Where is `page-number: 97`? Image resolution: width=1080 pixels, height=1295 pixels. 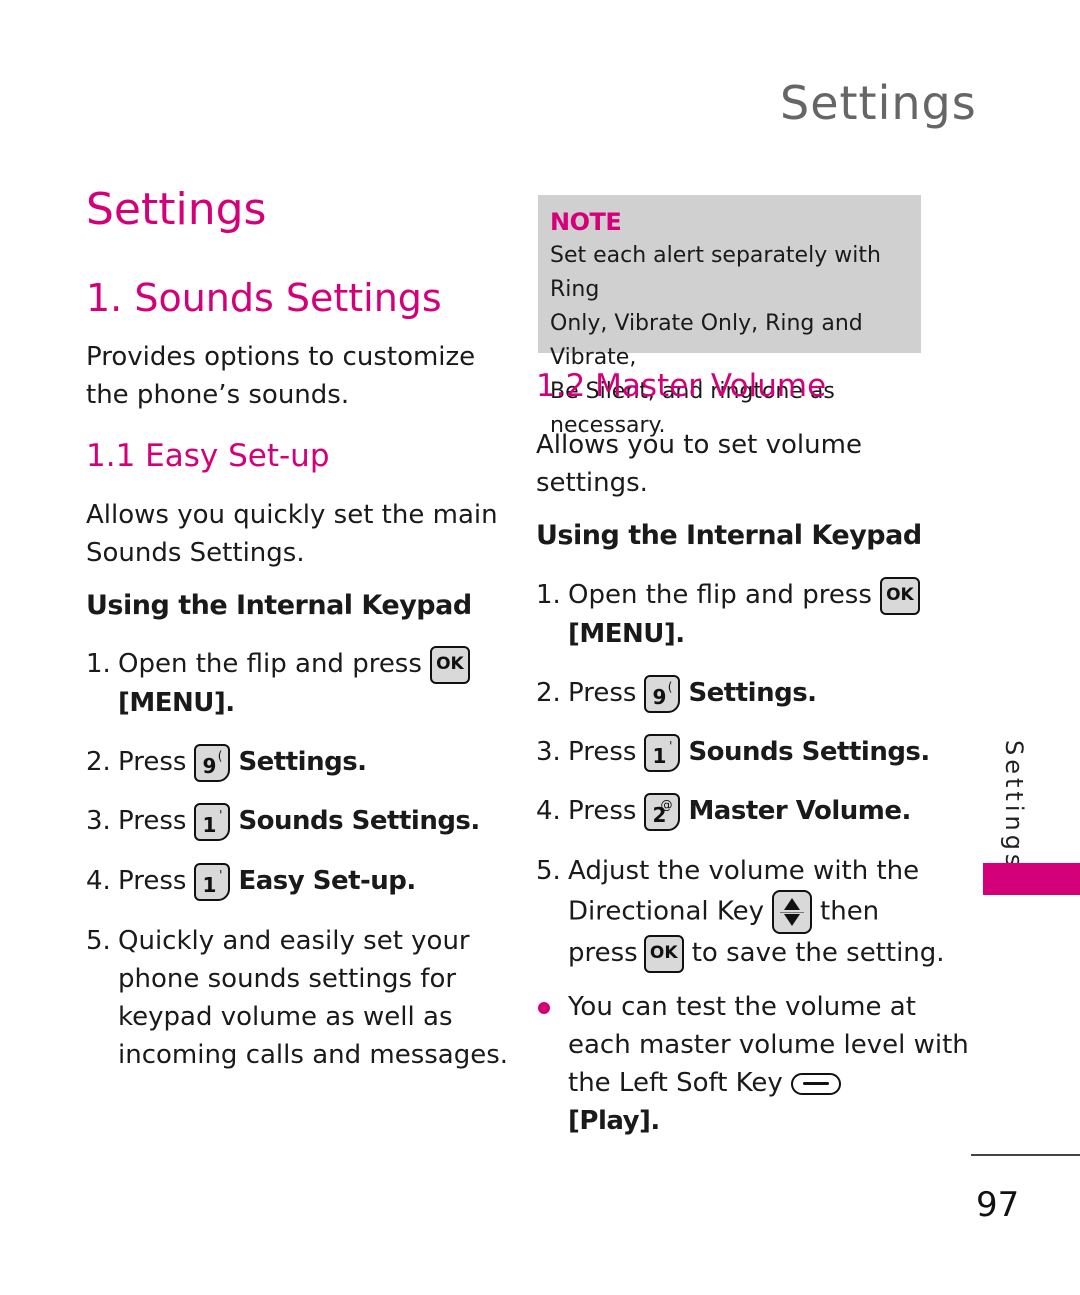 page-number: 97 is located at coordinates (998, 1205).